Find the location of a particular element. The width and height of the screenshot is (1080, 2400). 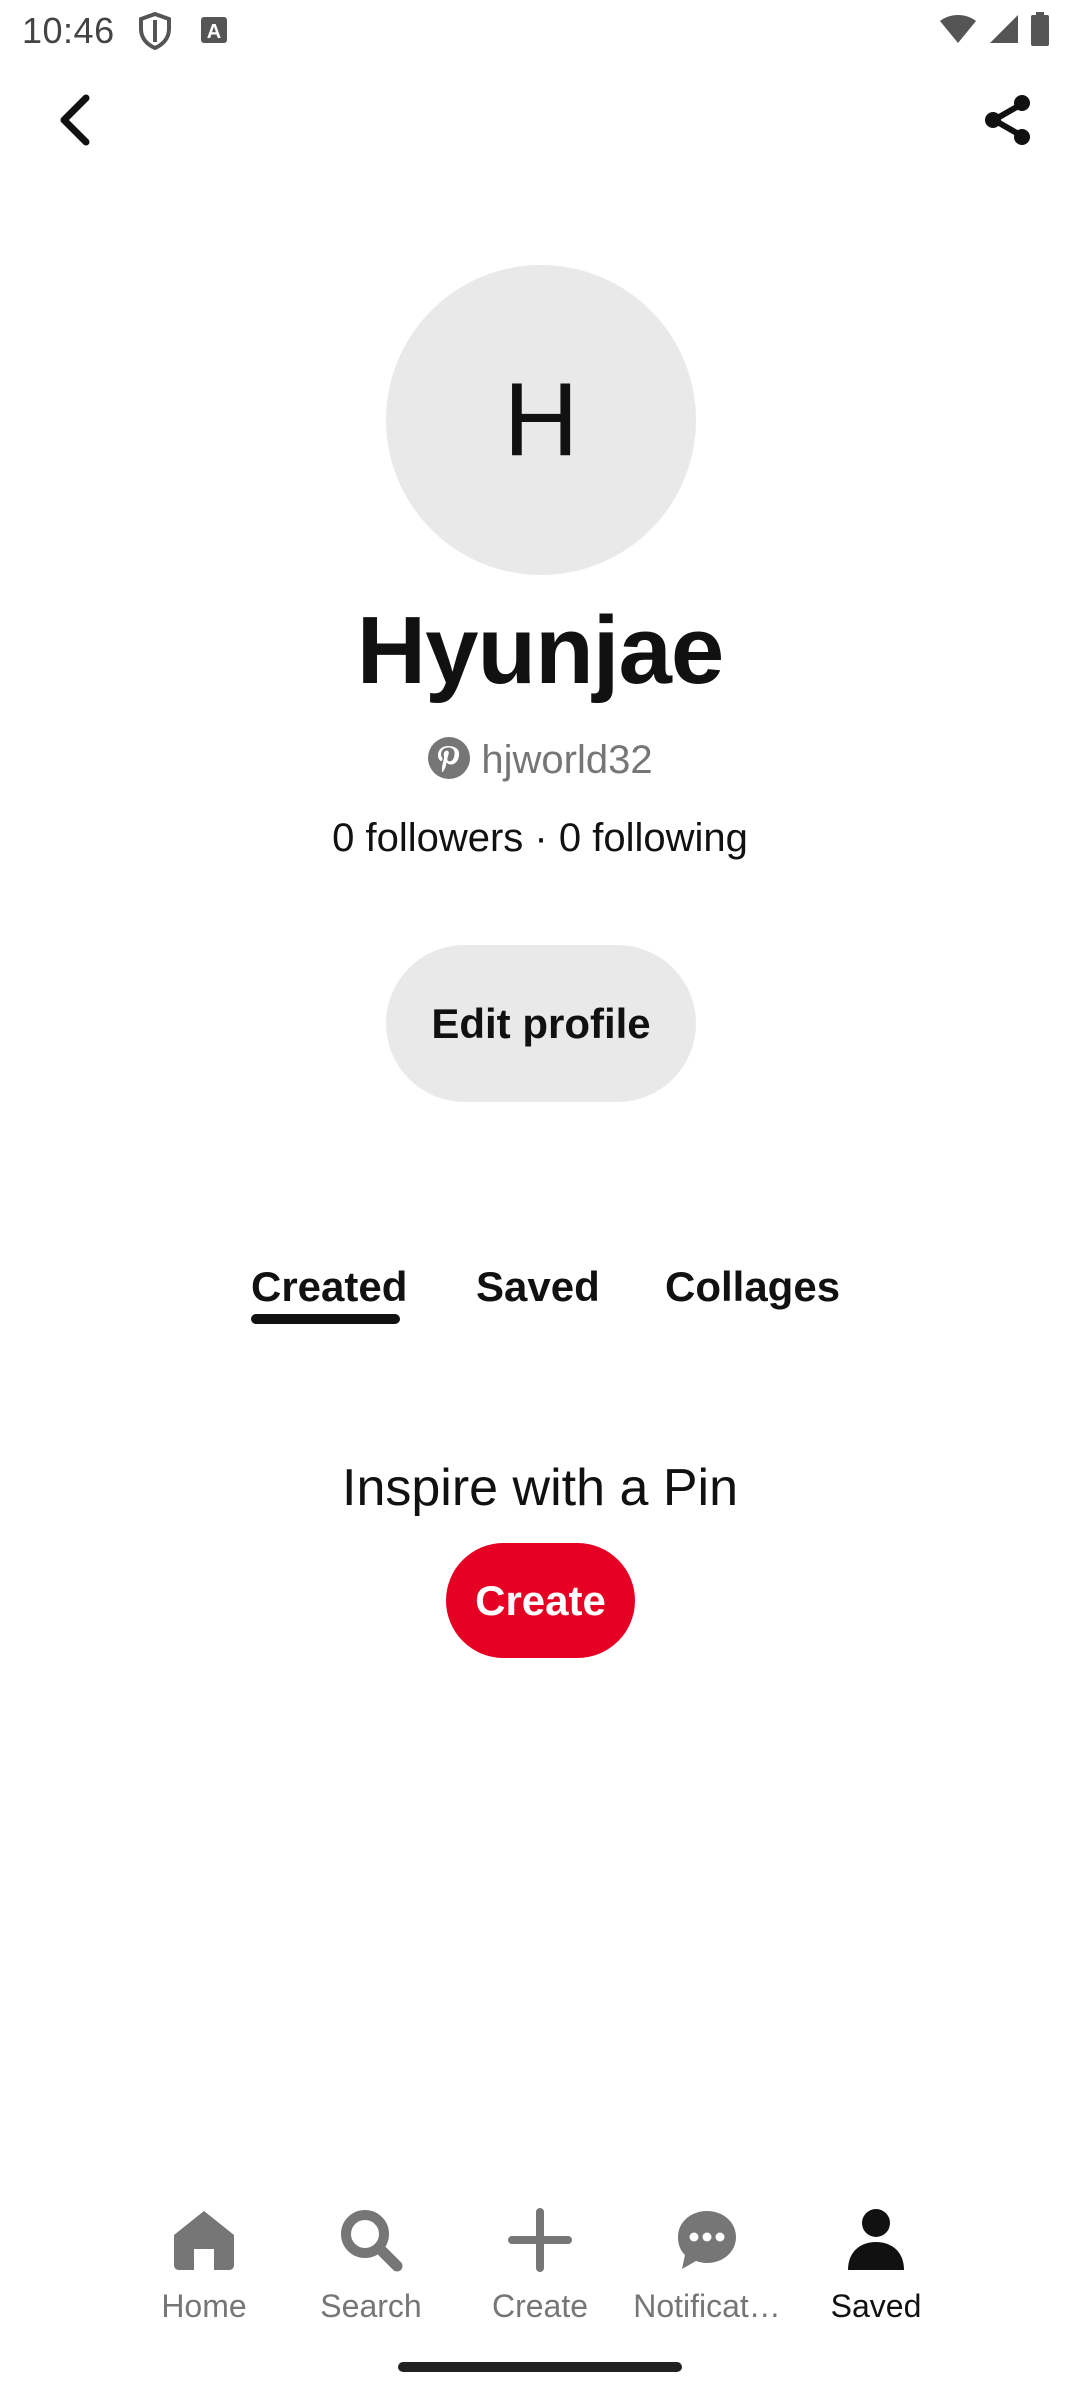

active-tab-indicator is located at coordinates (325, 1319).